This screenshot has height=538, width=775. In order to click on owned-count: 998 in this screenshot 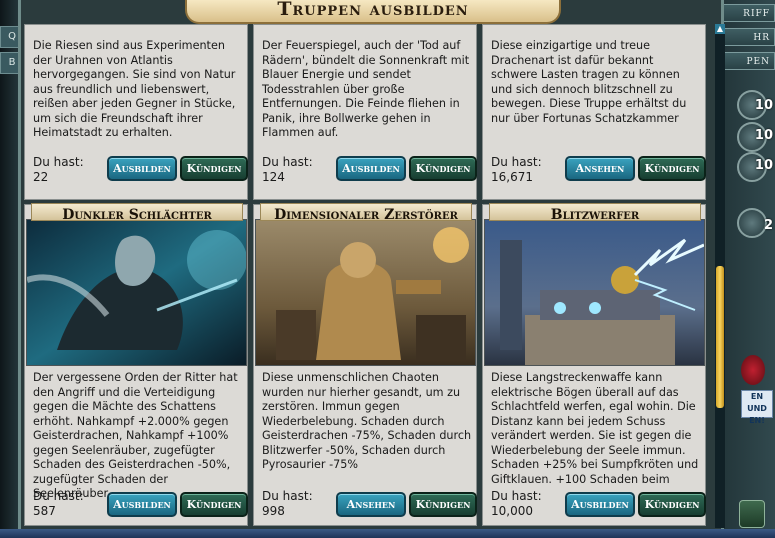, I will do `click(273, 511)`.